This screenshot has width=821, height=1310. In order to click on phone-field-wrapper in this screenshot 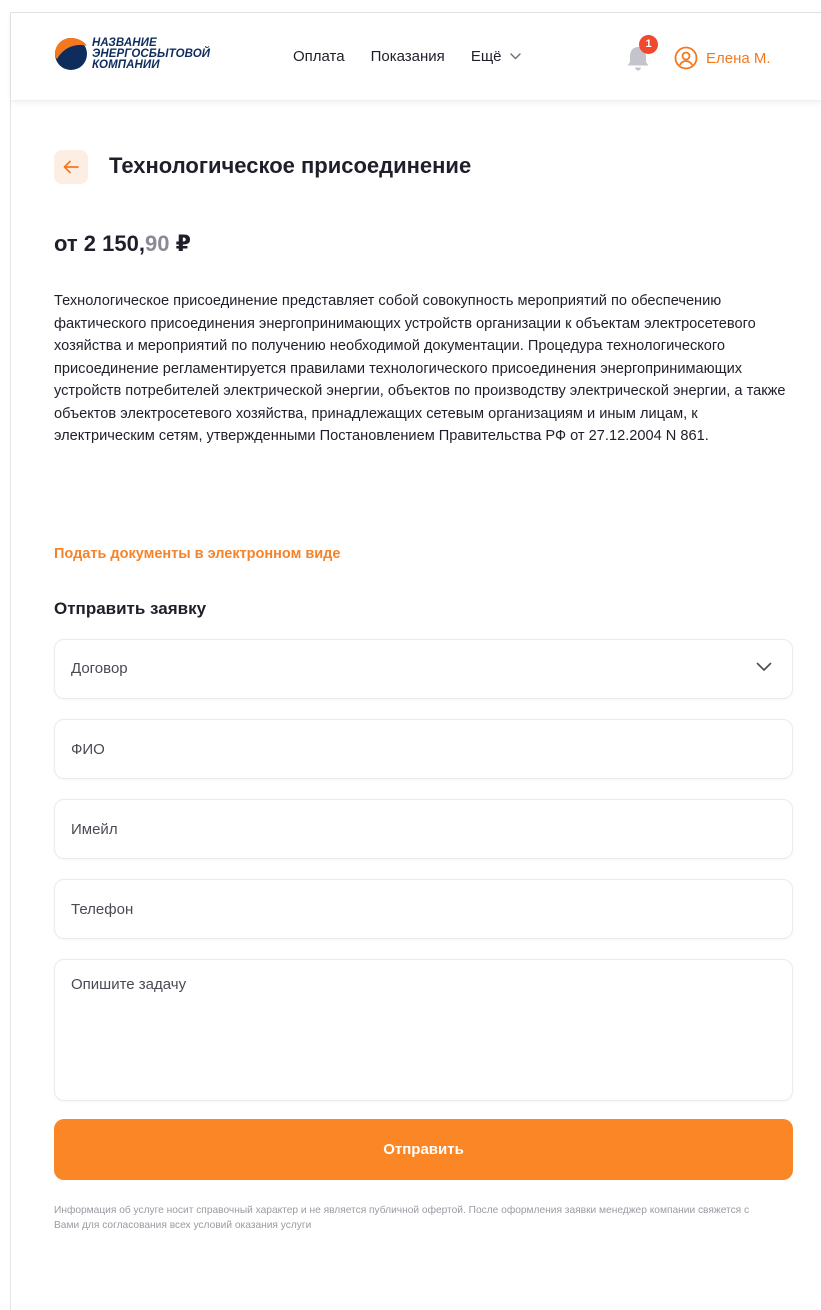, I will do `click(423, 909)`.